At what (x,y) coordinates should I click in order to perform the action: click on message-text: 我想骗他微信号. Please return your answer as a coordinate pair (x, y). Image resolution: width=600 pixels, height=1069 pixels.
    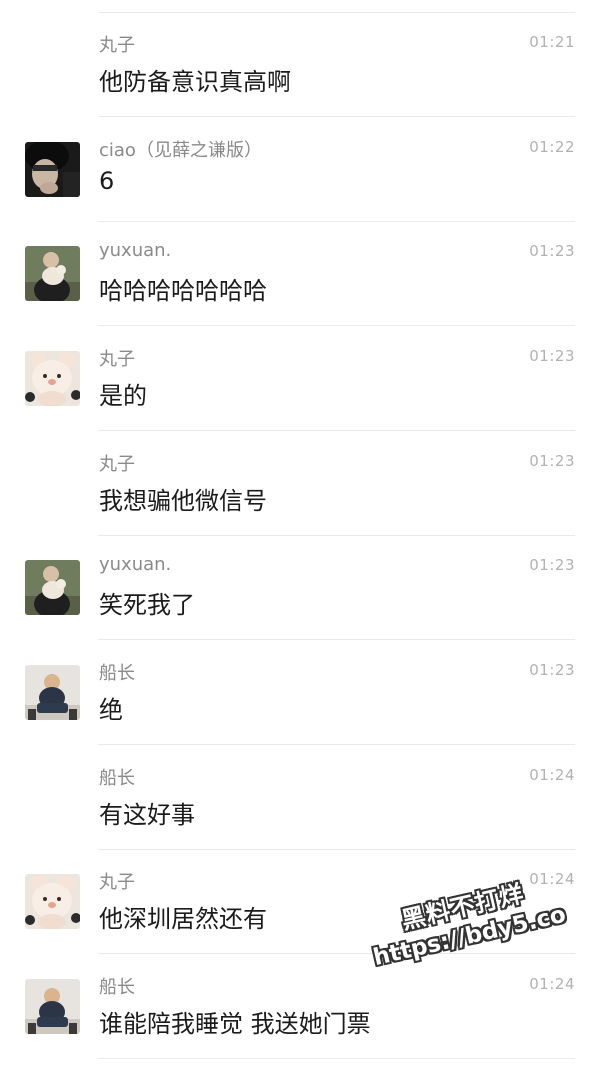
    Looking at the image, I should click on (183, 501).